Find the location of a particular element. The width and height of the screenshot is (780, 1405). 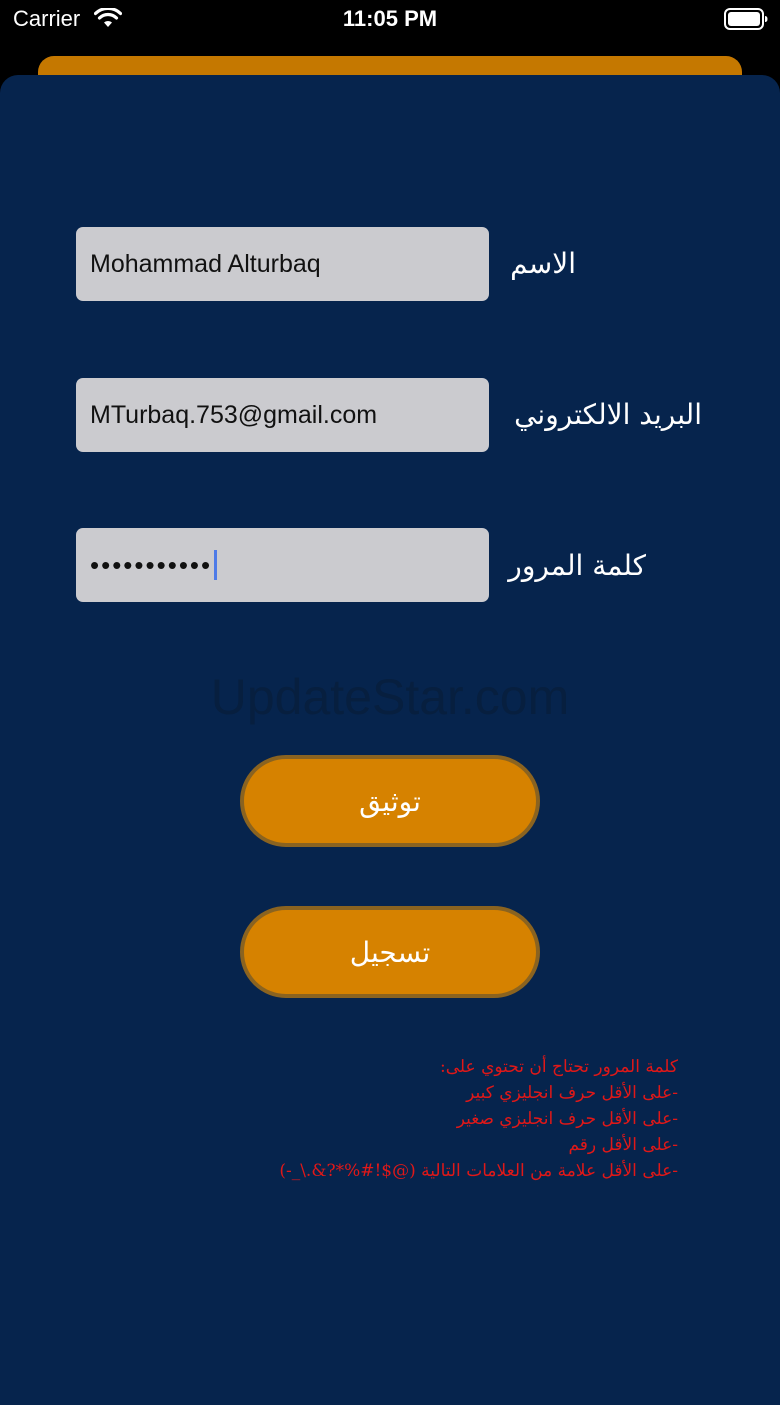

watermark: UpdateStar.com is located at coordinates (390, 697).